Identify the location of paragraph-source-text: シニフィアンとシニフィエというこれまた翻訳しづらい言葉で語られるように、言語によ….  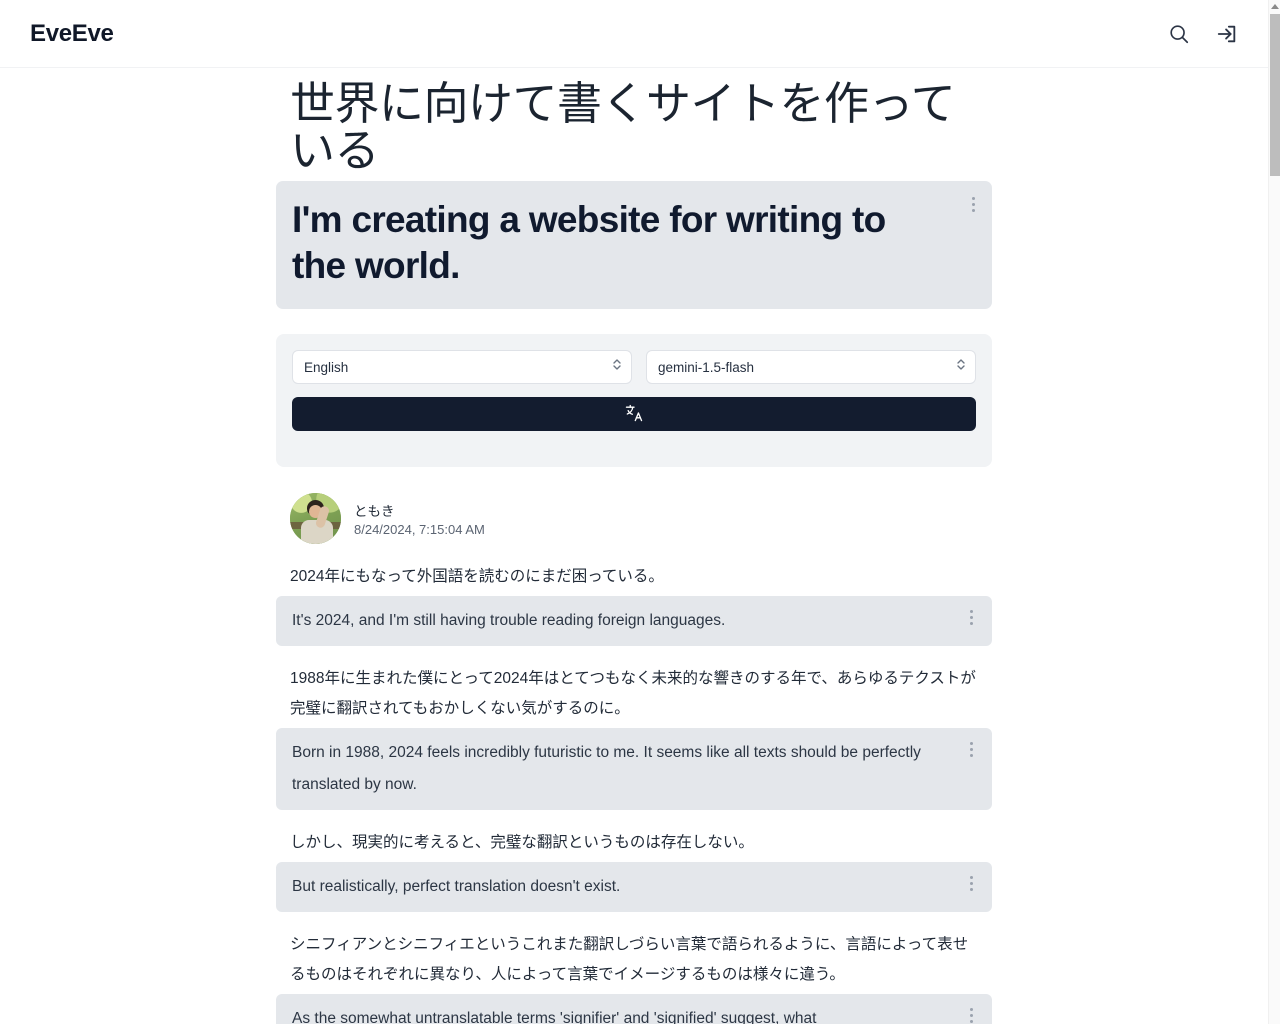
(629, 959).